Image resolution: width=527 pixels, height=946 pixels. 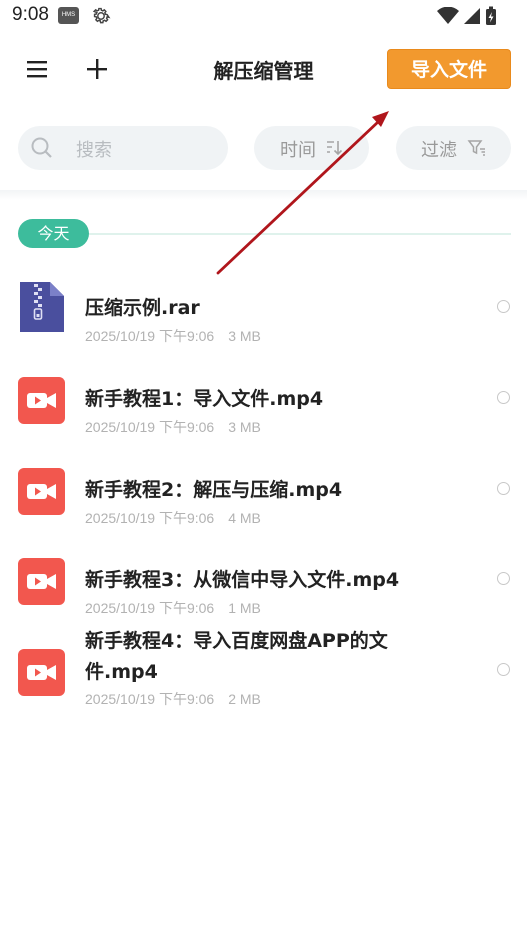 What do you see at coordinates (53, 233) in the screenshot?
I see `section-badge-today: 今天` at bounding box center [53, 233].